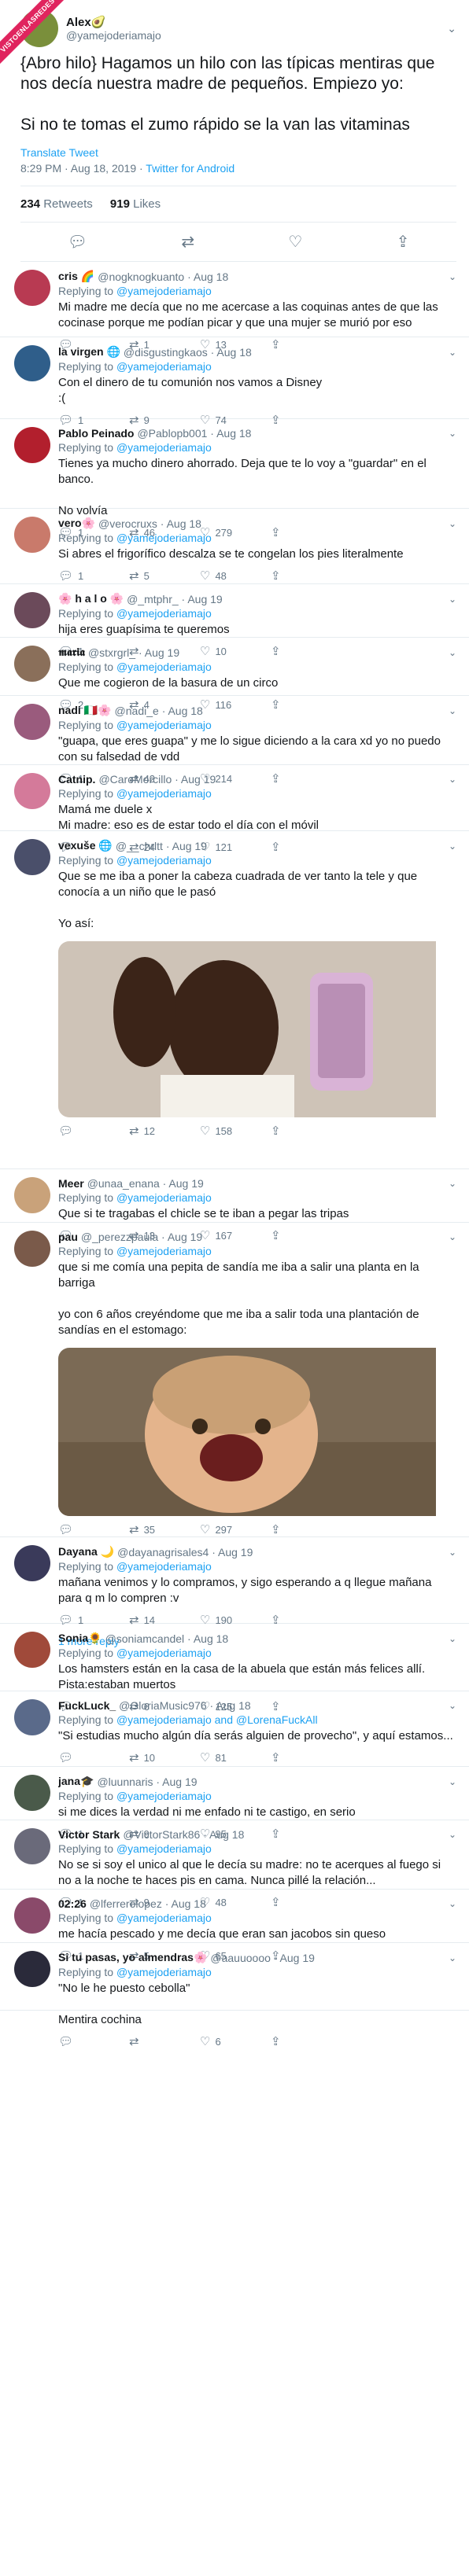 This screenshot has height=2576, width=469. I want to click on reply-author-name: cris 🌈, so click(76, 276).